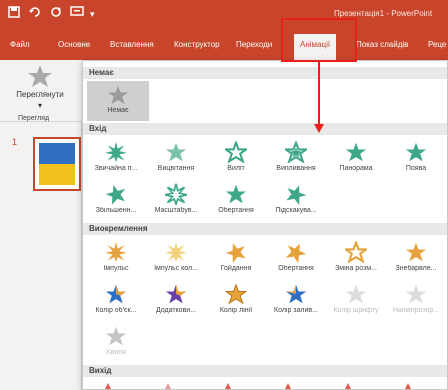 The width and height of the screenshot is (448, 390). I want to click on tab-home: Основне, so click(74, 44).